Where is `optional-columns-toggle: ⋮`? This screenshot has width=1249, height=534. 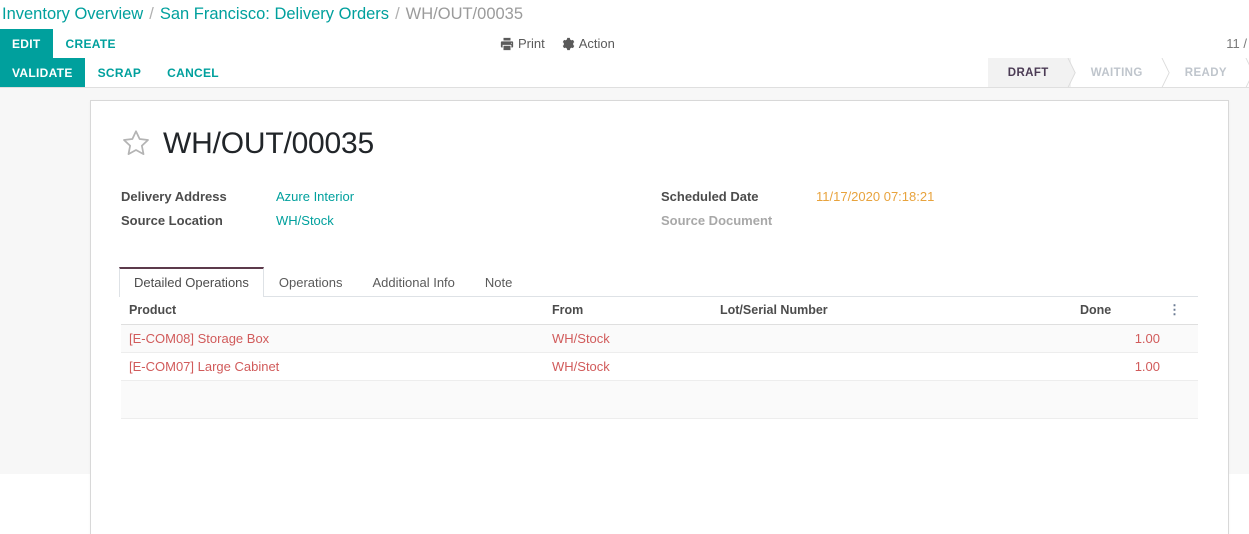 optional-columns-toggle: ⋮ is located at coordinates (1181, 311).